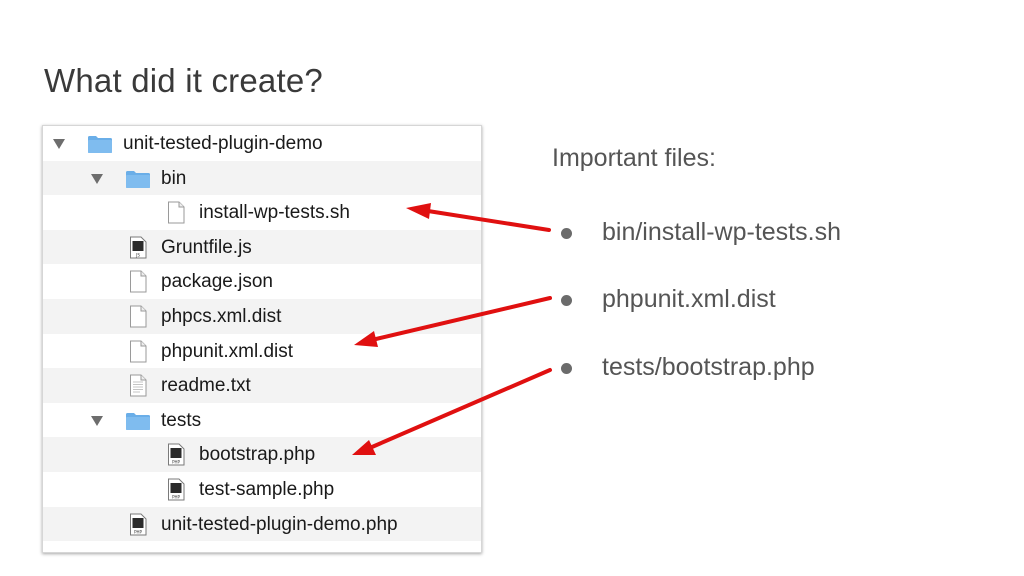 The image size is (1024, 576). I want to click on tree-row-bootstrap-php: PHP bootstrap.php, so click(262, 454).